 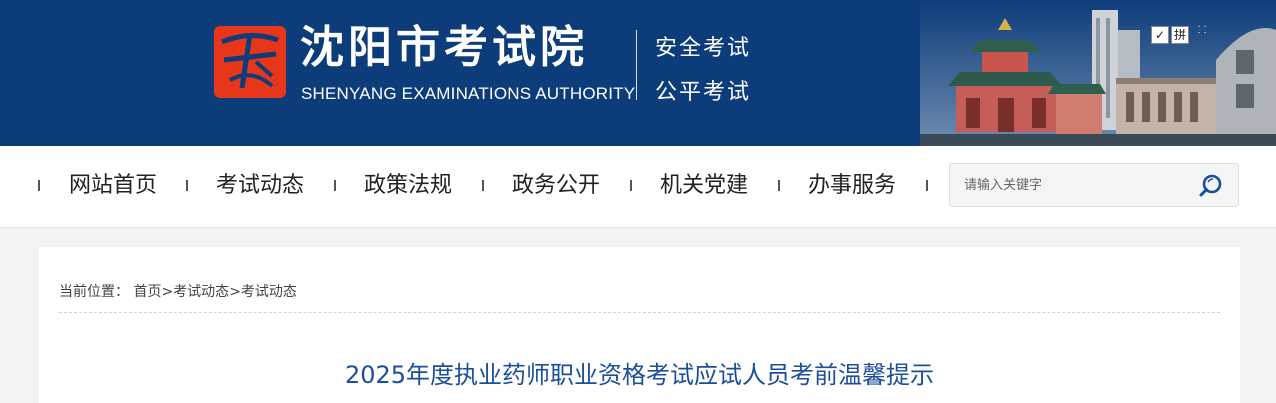 What do you see at coordinates (260, 187) in the screenshot?
I see `nav-item-exam-news: 考试动态` at bounding box center [260, 187].